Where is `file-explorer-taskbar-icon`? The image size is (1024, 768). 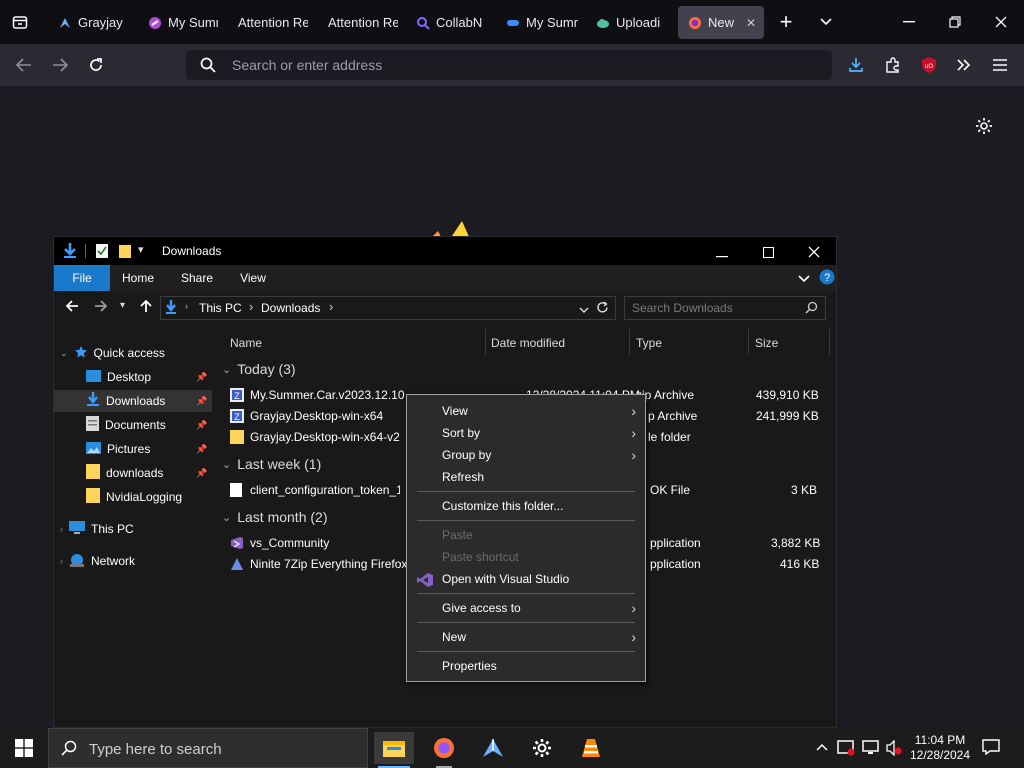 file-explorer-taskbar-icon is located at coordinates (394, 750).